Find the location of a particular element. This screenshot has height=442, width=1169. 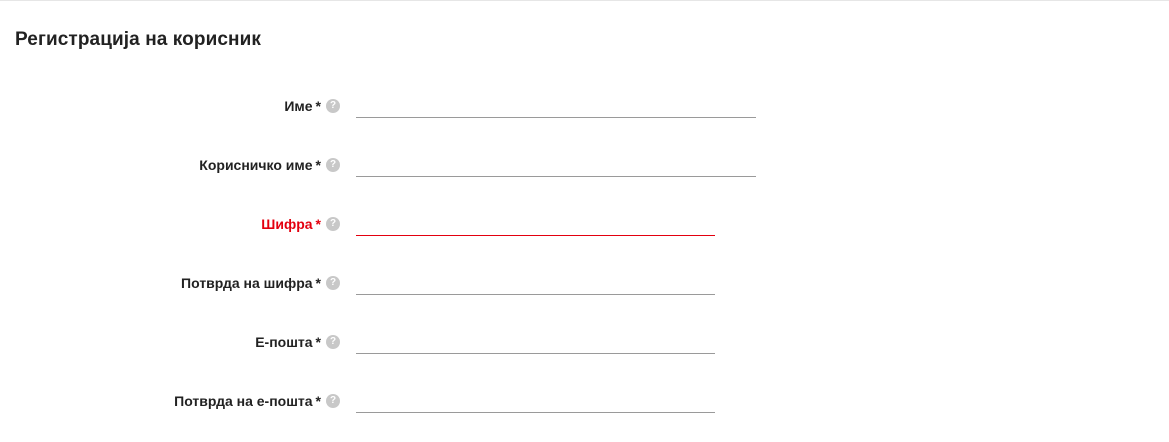

field-row-password: Шифра * ? is located at coordinates (584, 229).